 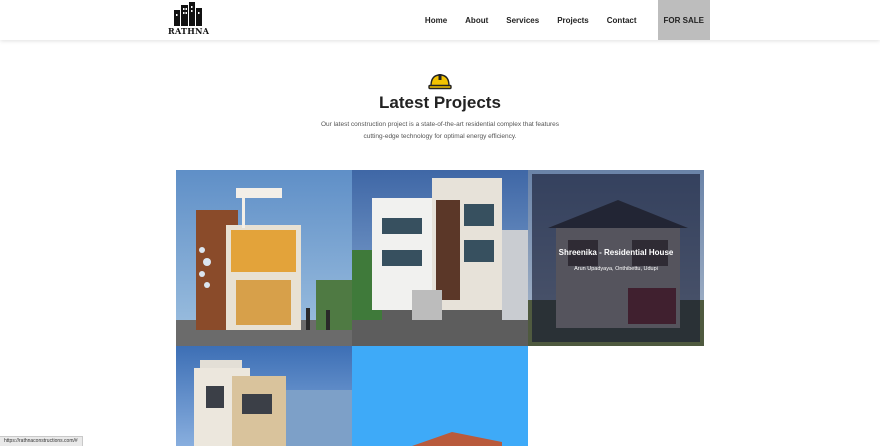 I want to click on section-title: Latest Projects, so click(x=440, y=102).